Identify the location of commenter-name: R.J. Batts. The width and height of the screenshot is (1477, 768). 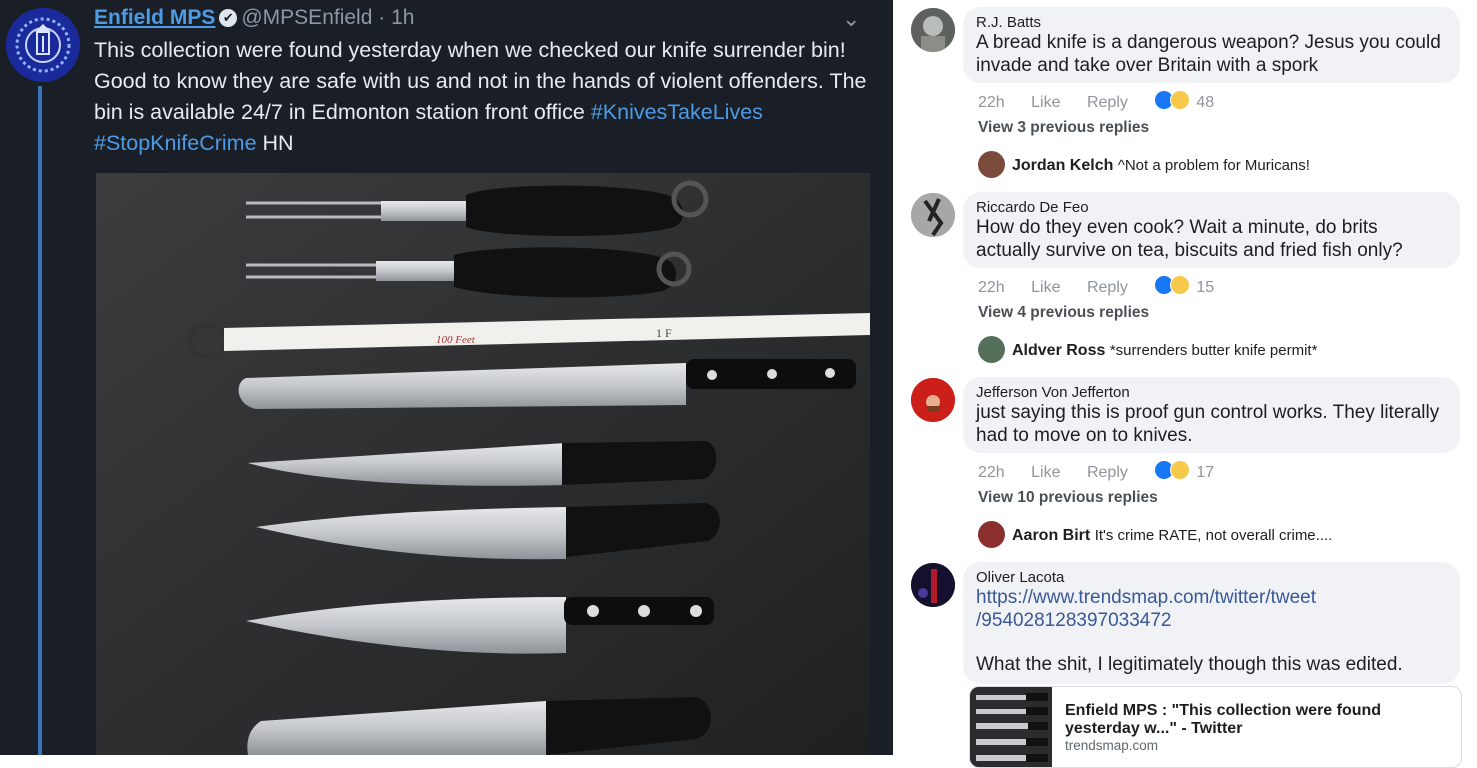
(1211, 23).